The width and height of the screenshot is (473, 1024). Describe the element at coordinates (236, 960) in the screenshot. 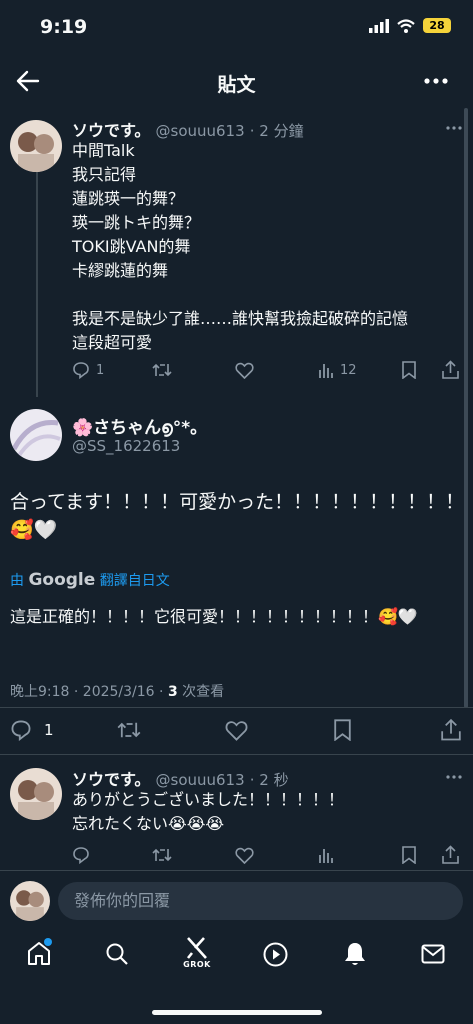

I see `bottom-tab-bar: GROK` at that location.